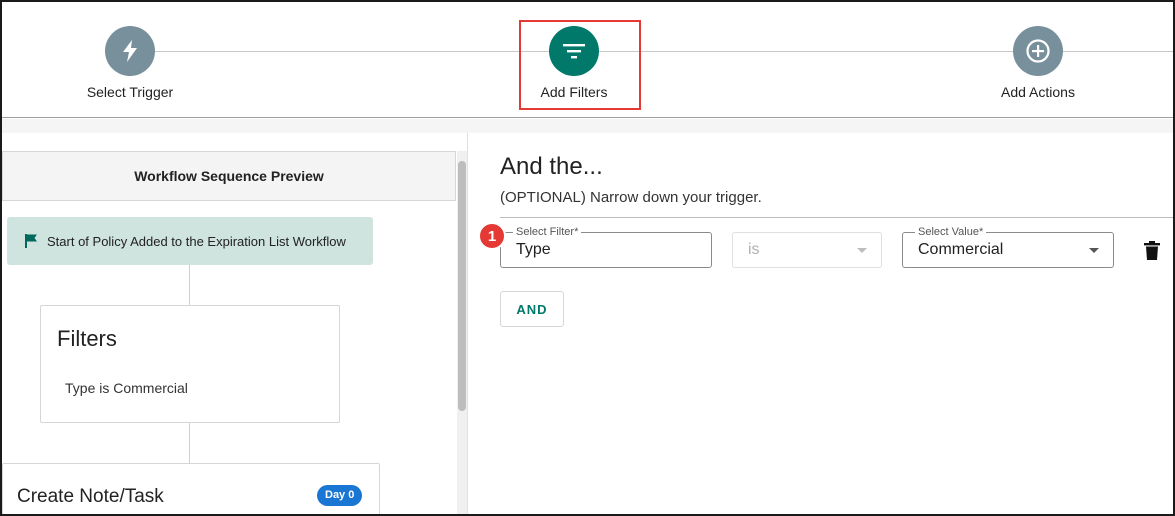 The width and height of the screenshot is (1175, 516). What do you see at coordinates (1008, 247) in the screenshot?
I see `select-value-dropdown: Select Value* Commercial` at bounding box center [1008, 247].